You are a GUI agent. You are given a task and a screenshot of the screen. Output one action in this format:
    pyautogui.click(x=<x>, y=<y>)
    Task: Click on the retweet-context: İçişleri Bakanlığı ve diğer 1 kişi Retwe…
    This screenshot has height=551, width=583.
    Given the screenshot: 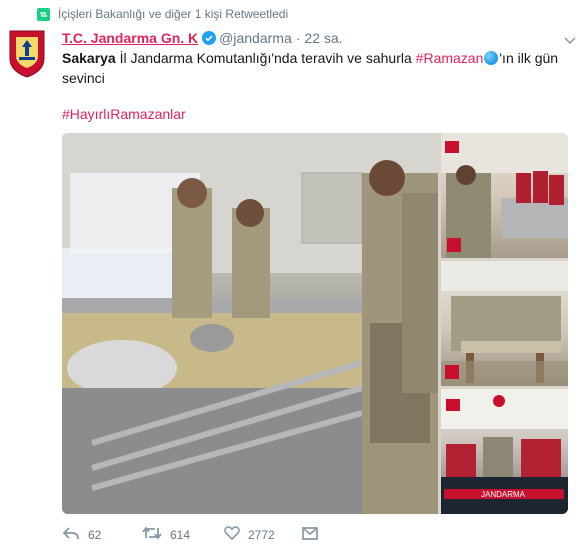 What is the action you would take?
    pyautogui.click(x=162, y=14)
    